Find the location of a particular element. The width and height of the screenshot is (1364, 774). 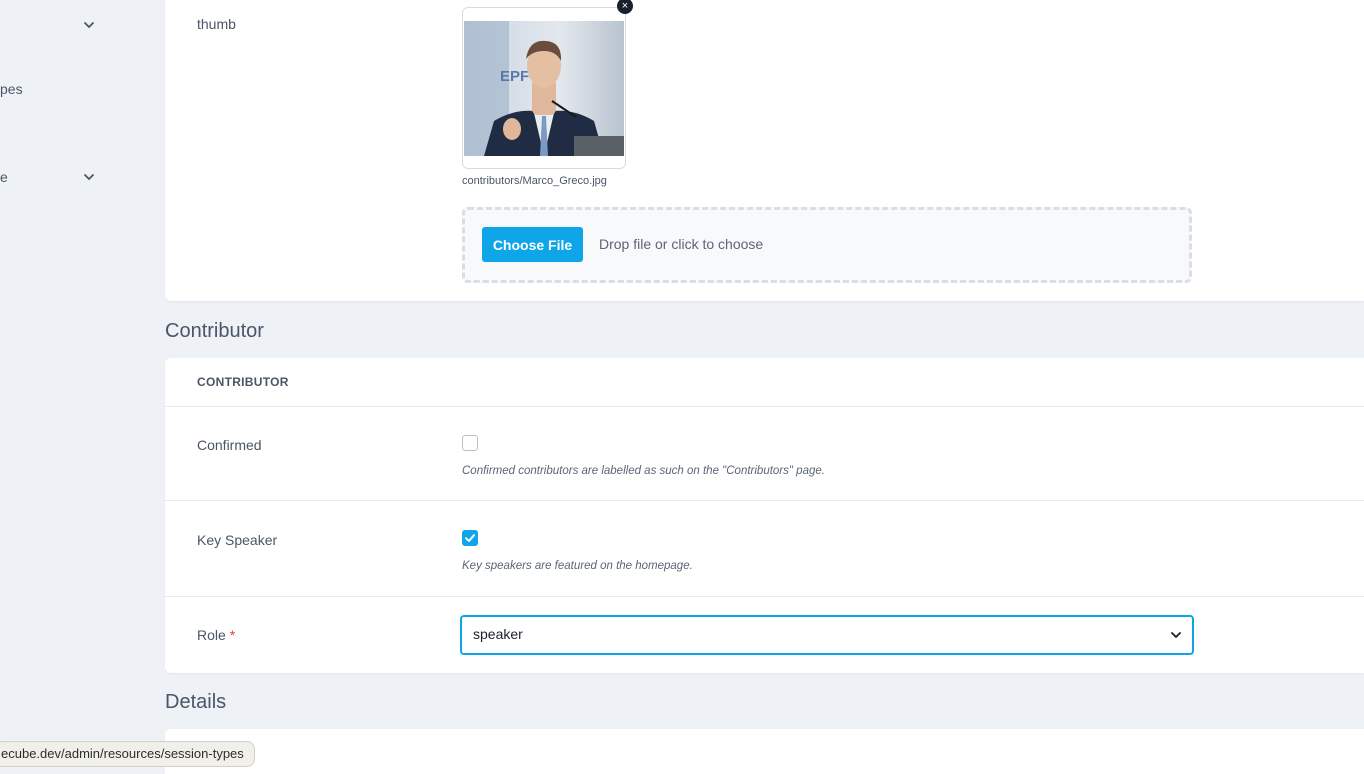

role-label: Role * is located at coordinates (216, 635).